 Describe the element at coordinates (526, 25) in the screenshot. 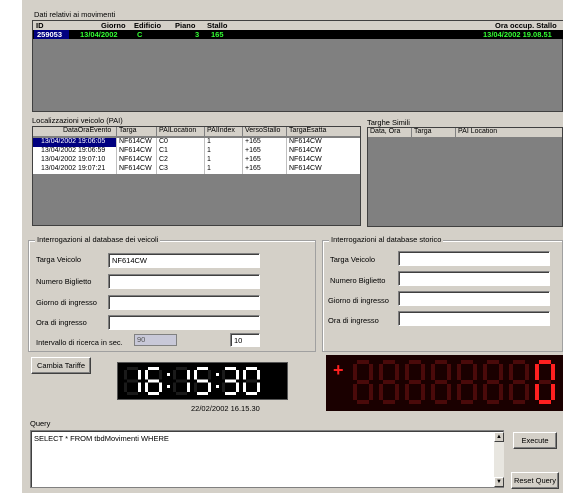

I see `col-ora-occup: Ora occup. Stallo` at that location.